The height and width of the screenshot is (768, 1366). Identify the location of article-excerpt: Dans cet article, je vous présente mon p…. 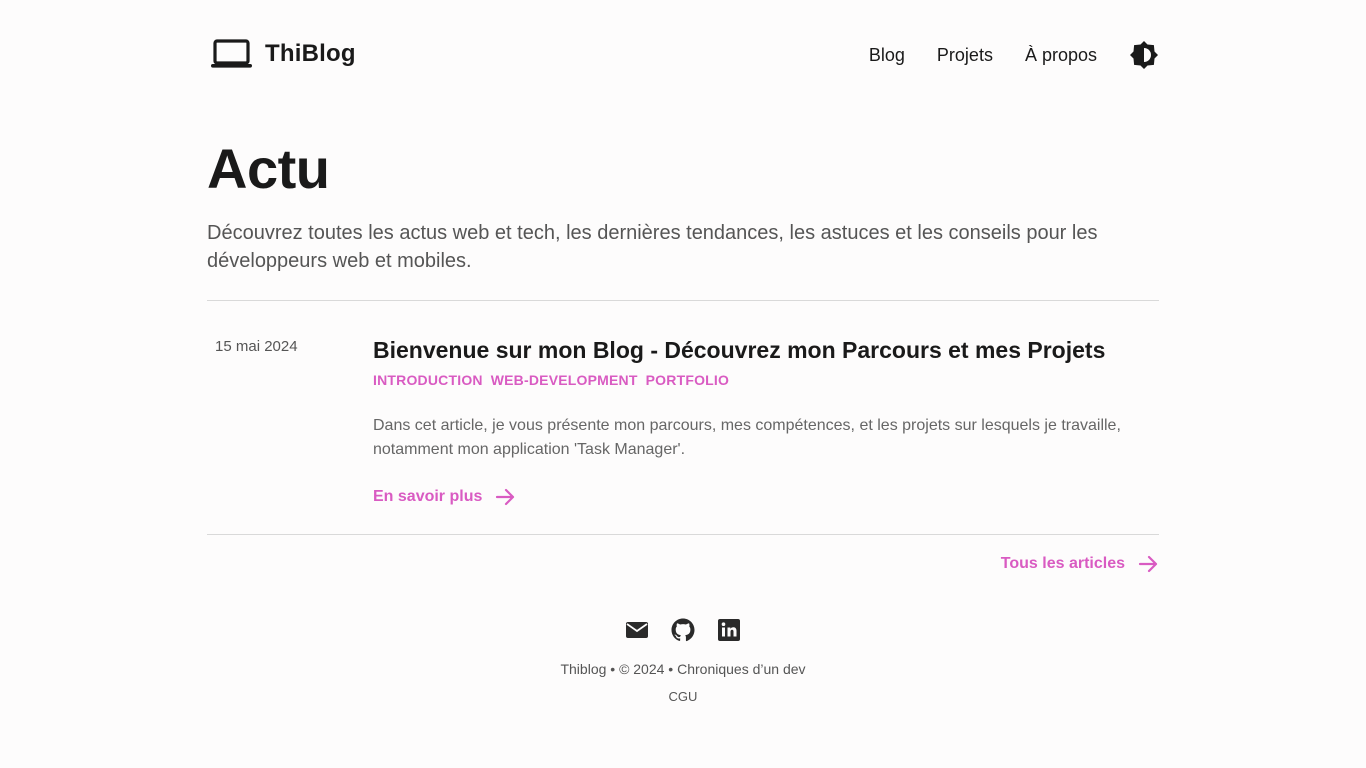
(747, 437).